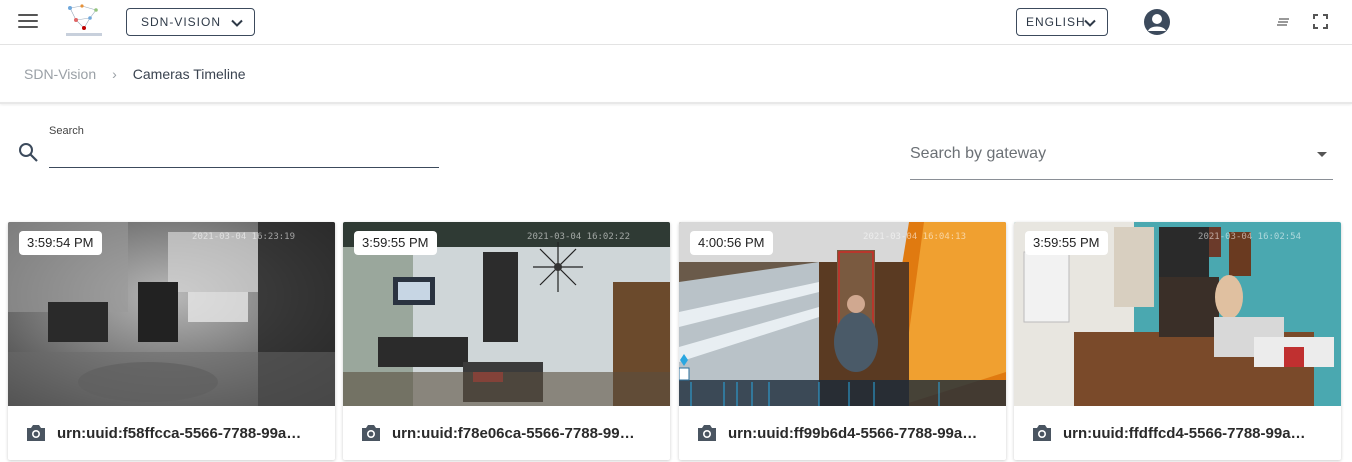 The width and height of the screenshot is (1352, 462). I want to click on search-label: Search, so click(66, 131).